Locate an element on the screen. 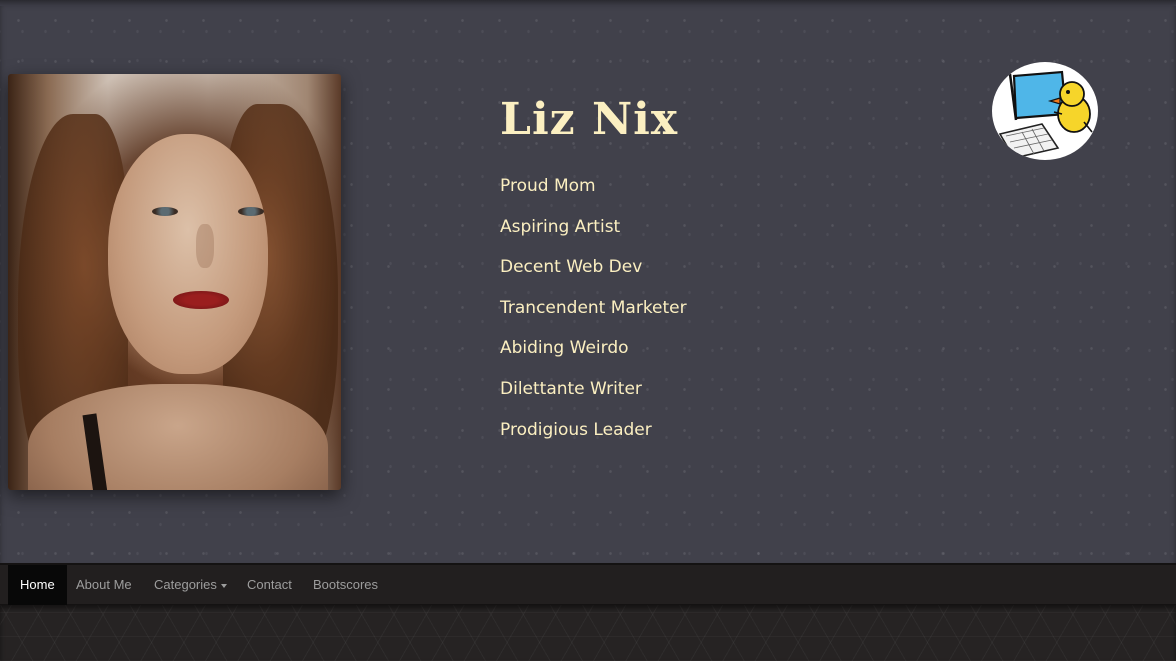 Image resolution: width=1176 pixels, height=661 pixels. duck-at-computer-logo is located at coordinates (1045, 111).